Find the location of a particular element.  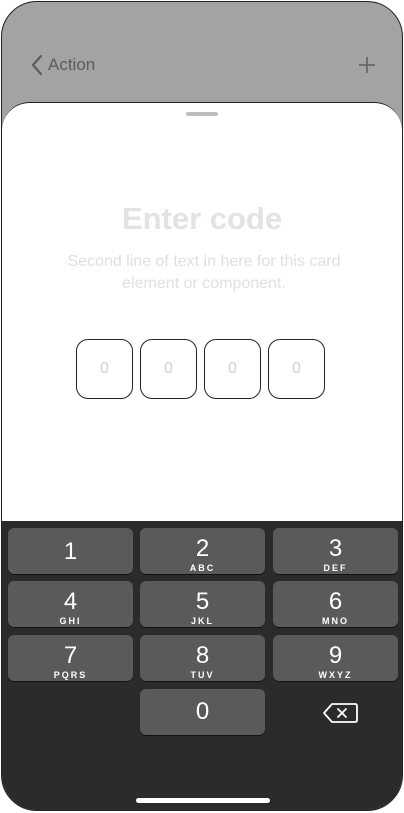

key-number: 8 is located at coordinates (202, 655).